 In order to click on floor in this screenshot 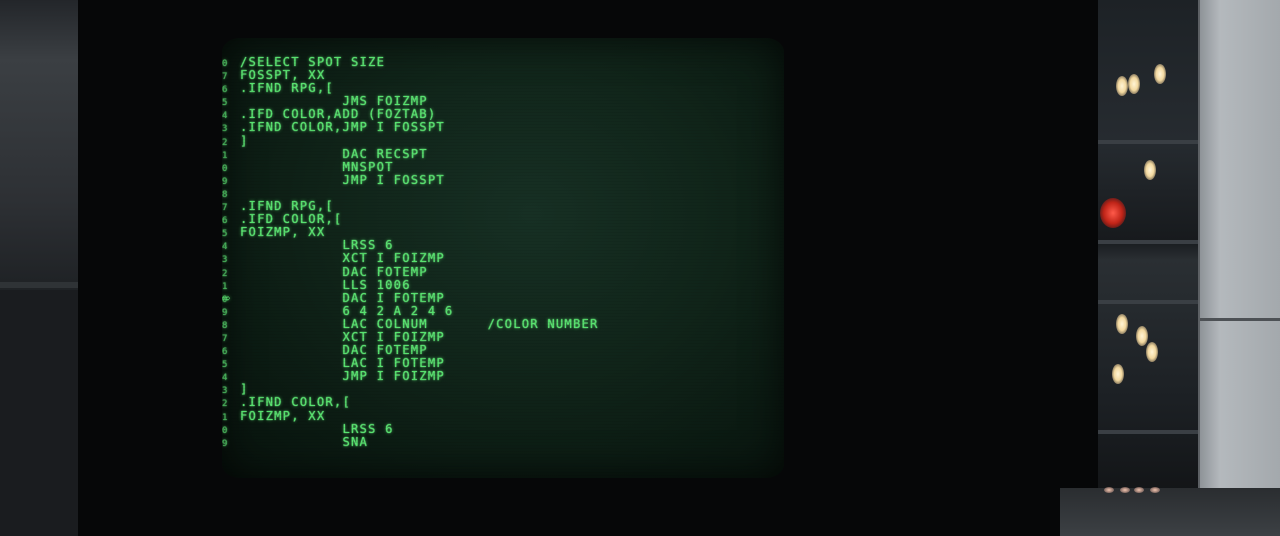, I will do `click(1170, 512)`.